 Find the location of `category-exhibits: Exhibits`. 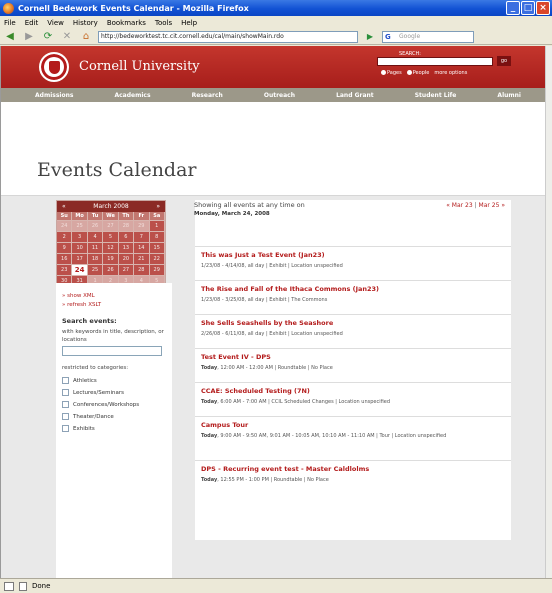

category-exhibits: Exhibits is located at coordinates (117, 428).